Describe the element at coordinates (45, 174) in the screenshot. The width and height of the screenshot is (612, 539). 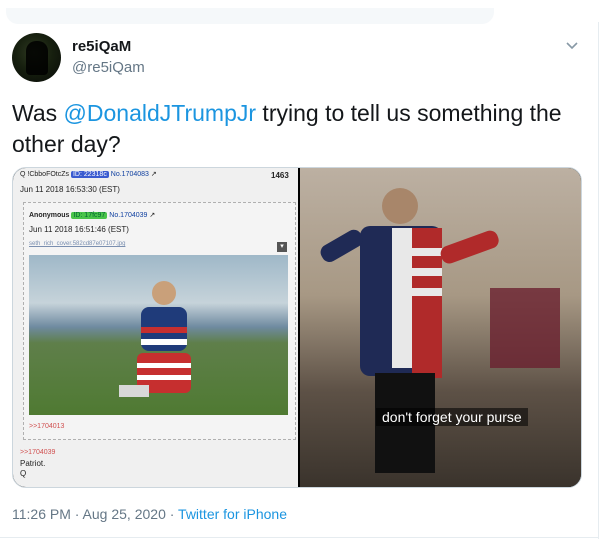
I see `chan-name: Q !CbboFOtcZs` at that location.